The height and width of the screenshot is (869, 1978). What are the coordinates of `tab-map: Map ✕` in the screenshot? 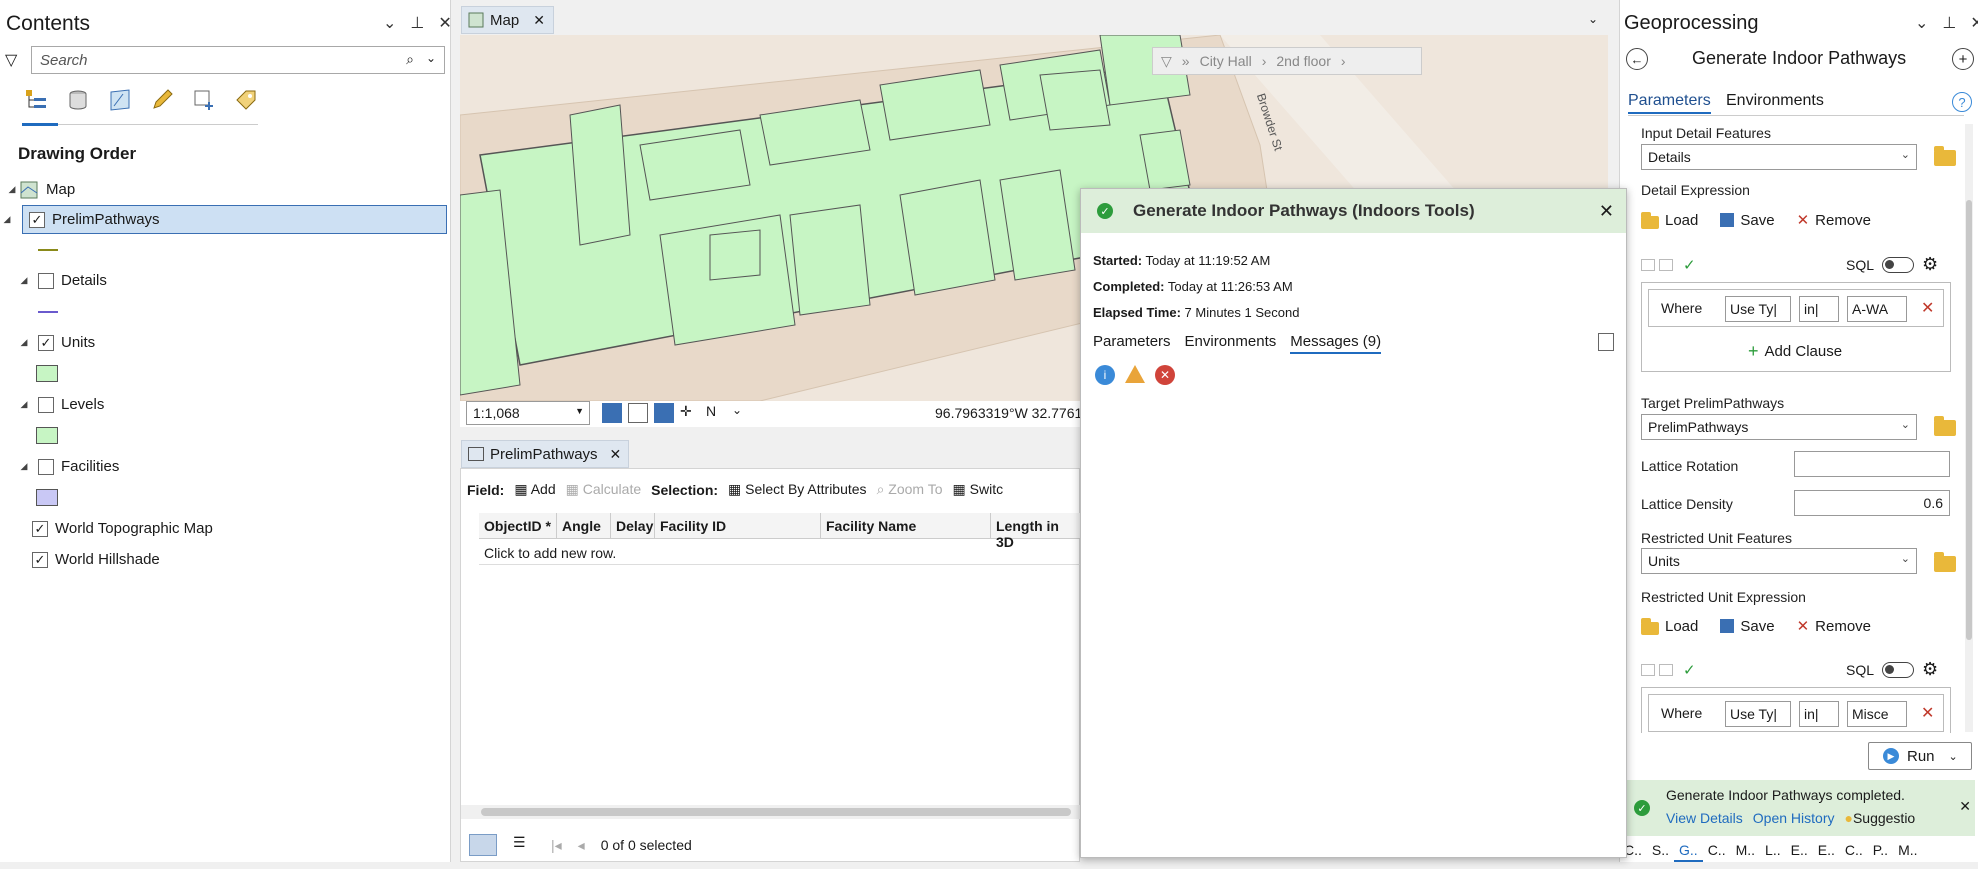 It's located at (507, 20).